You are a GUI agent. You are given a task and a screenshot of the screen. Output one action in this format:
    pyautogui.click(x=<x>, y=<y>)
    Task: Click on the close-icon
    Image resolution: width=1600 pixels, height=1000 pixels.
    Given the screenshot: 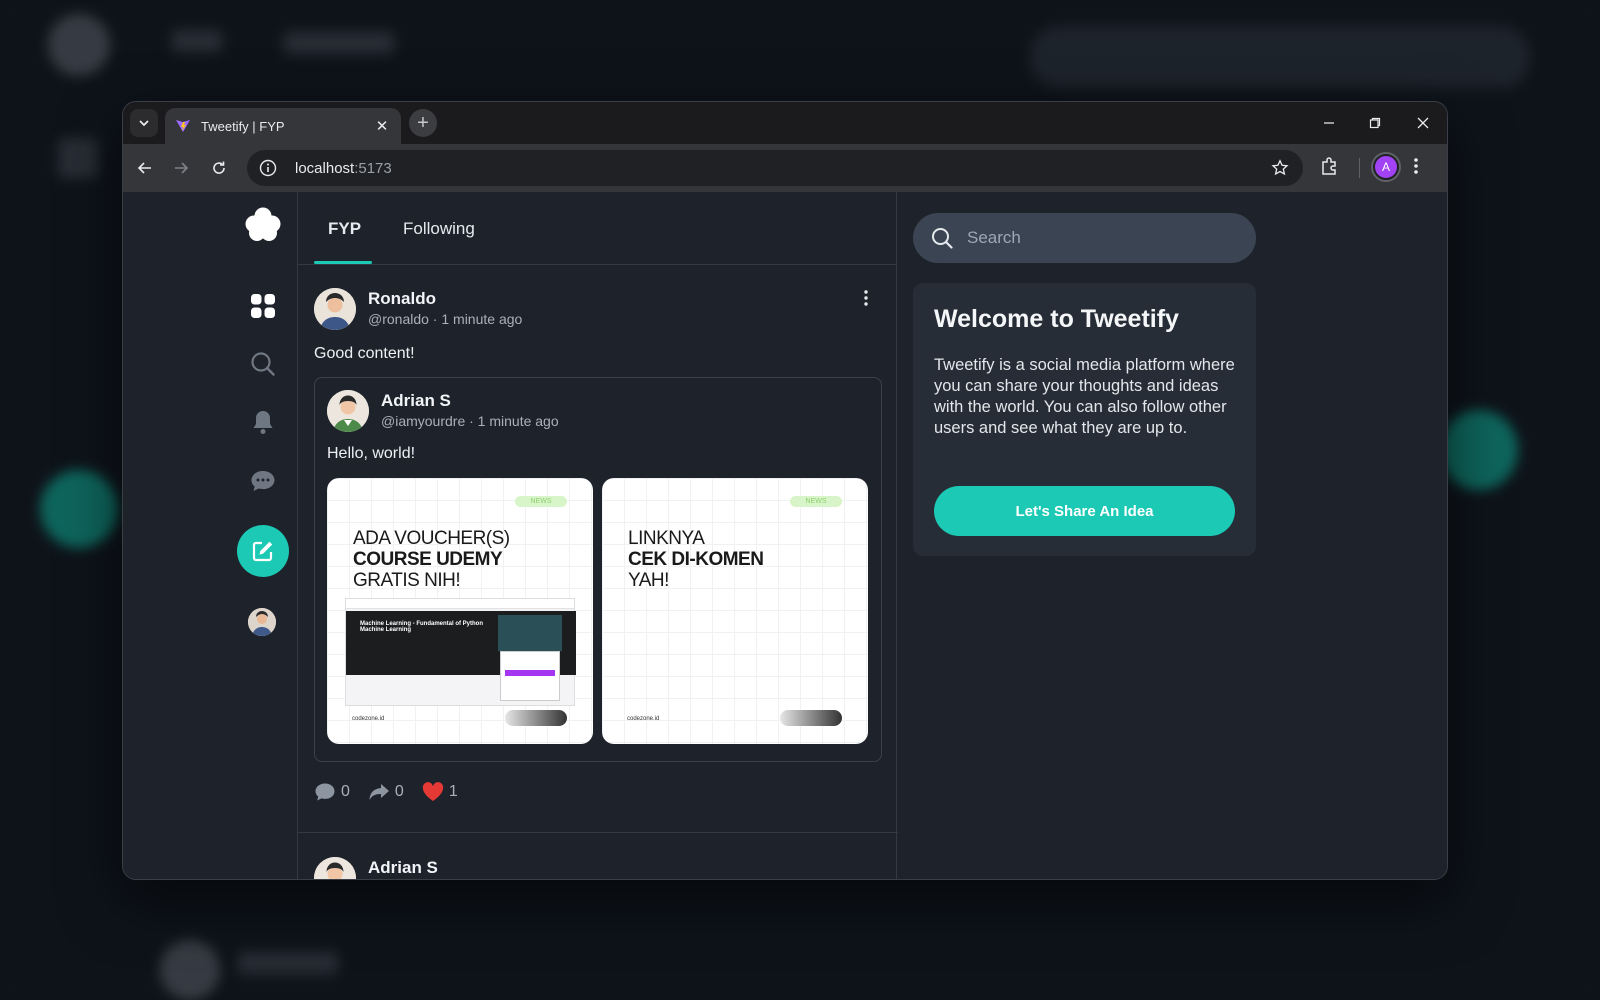 What is the action you would take?
    pyautogui.click(x=1423, y=123)
    